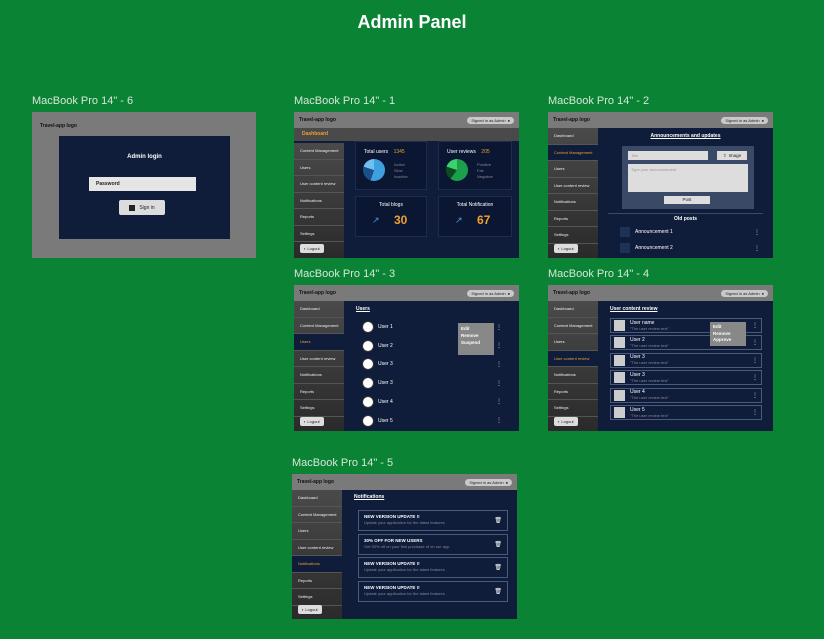  I want to click on image-button: ⇪ Image, so click(732, 155).